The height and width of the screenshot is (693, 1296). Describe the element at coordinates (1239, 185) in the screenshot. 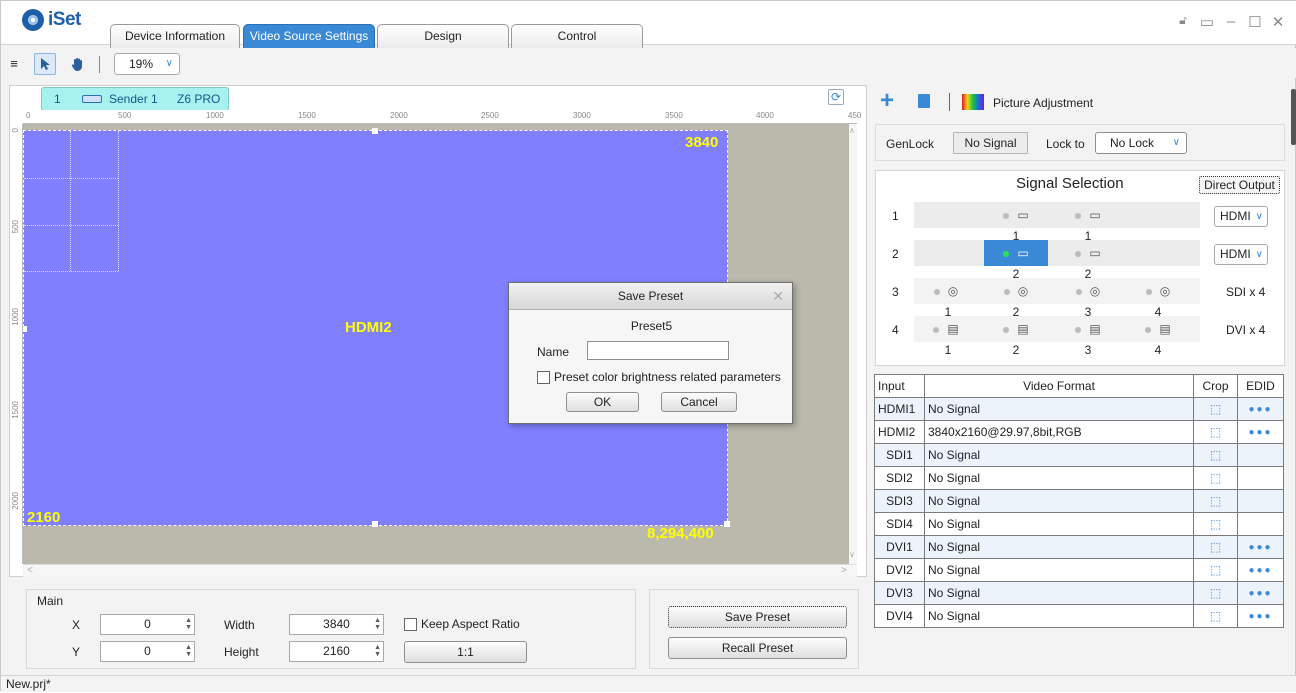

I see `direct-output-button: Direct Output` at that location.